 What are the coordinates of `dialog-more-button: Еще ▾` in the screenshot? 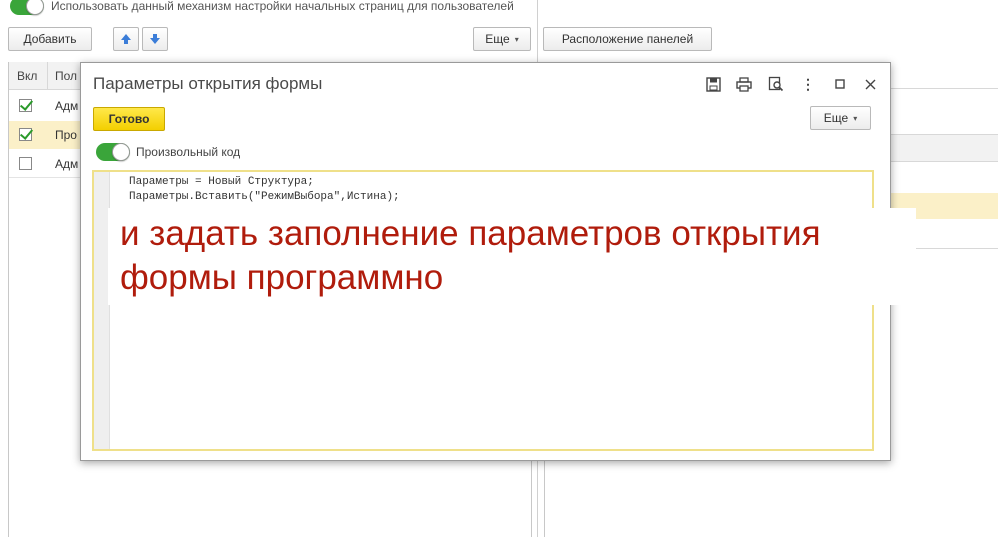 It's located at (840, 118).